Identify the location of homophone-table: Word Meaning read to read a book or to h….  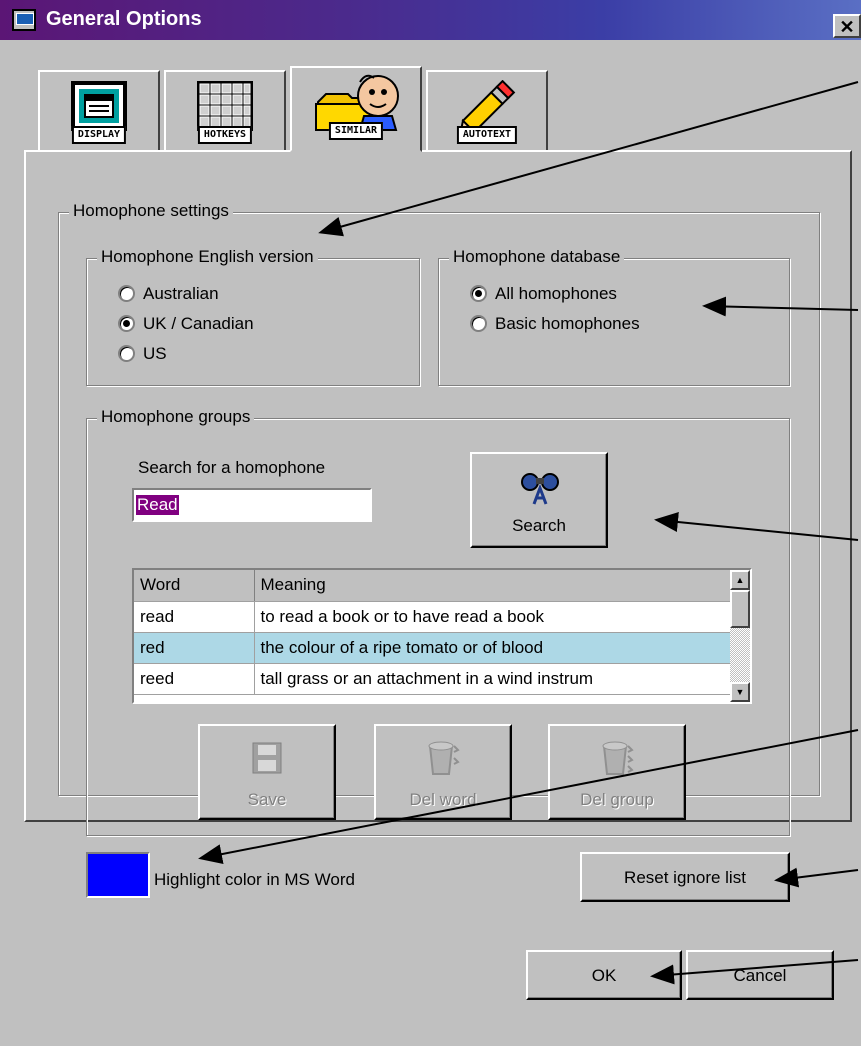
(442, 636).